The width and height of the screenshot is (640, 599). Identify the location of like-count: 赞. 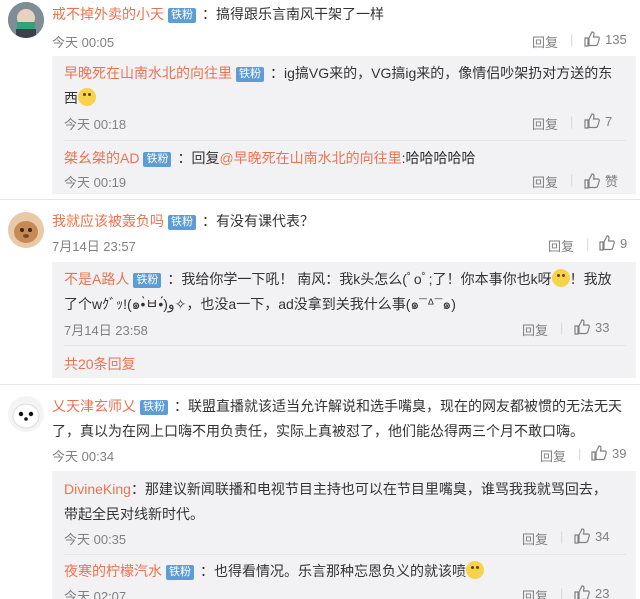
(612, 181).